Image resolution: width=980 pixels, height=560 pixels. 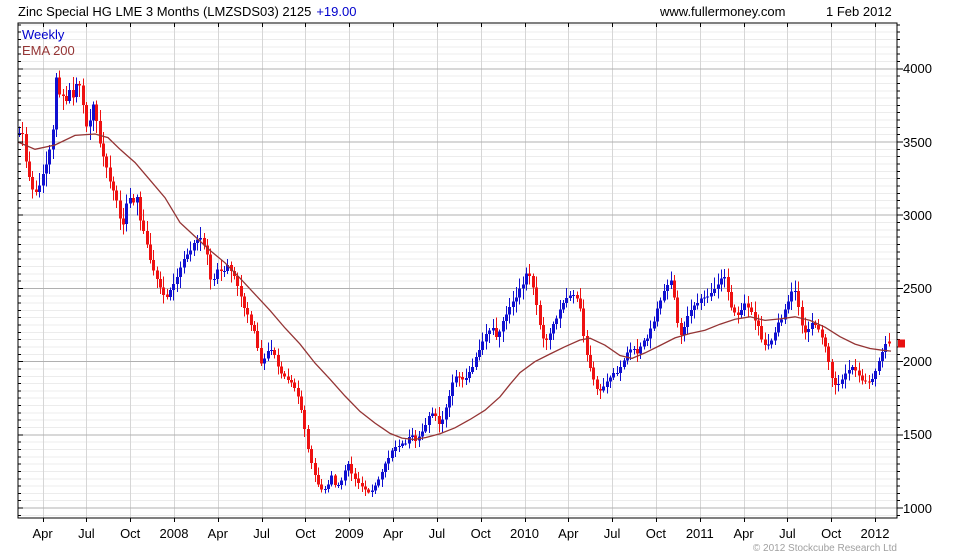 I want to click on timeframe-label: Weekly, so click(x=43, y=34).